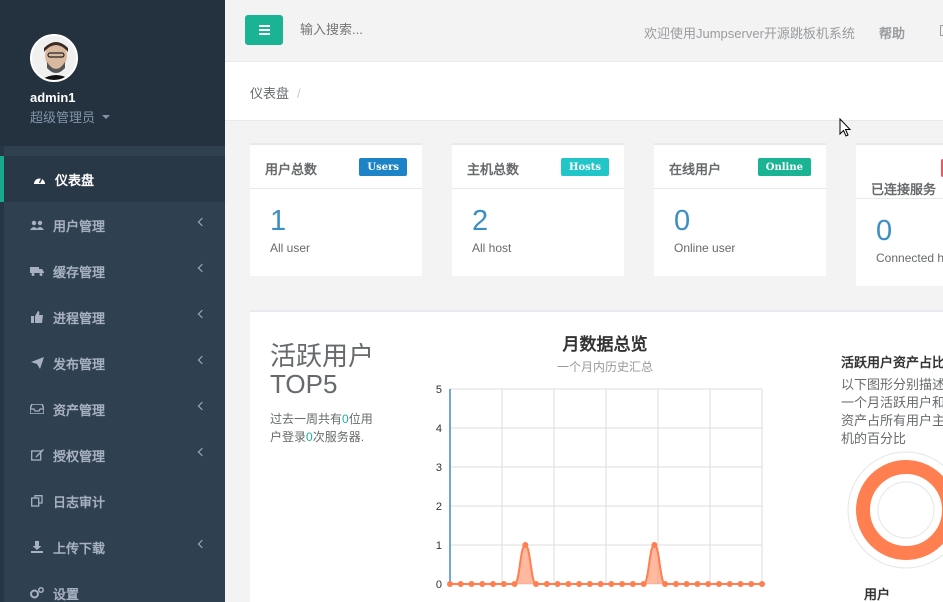 The height and width of the screenshot is (602, 943). What do you see at coordinates (439, 546) in the screenshot?
I see `y-tick-label: 1` at bounding box center [439, 546].